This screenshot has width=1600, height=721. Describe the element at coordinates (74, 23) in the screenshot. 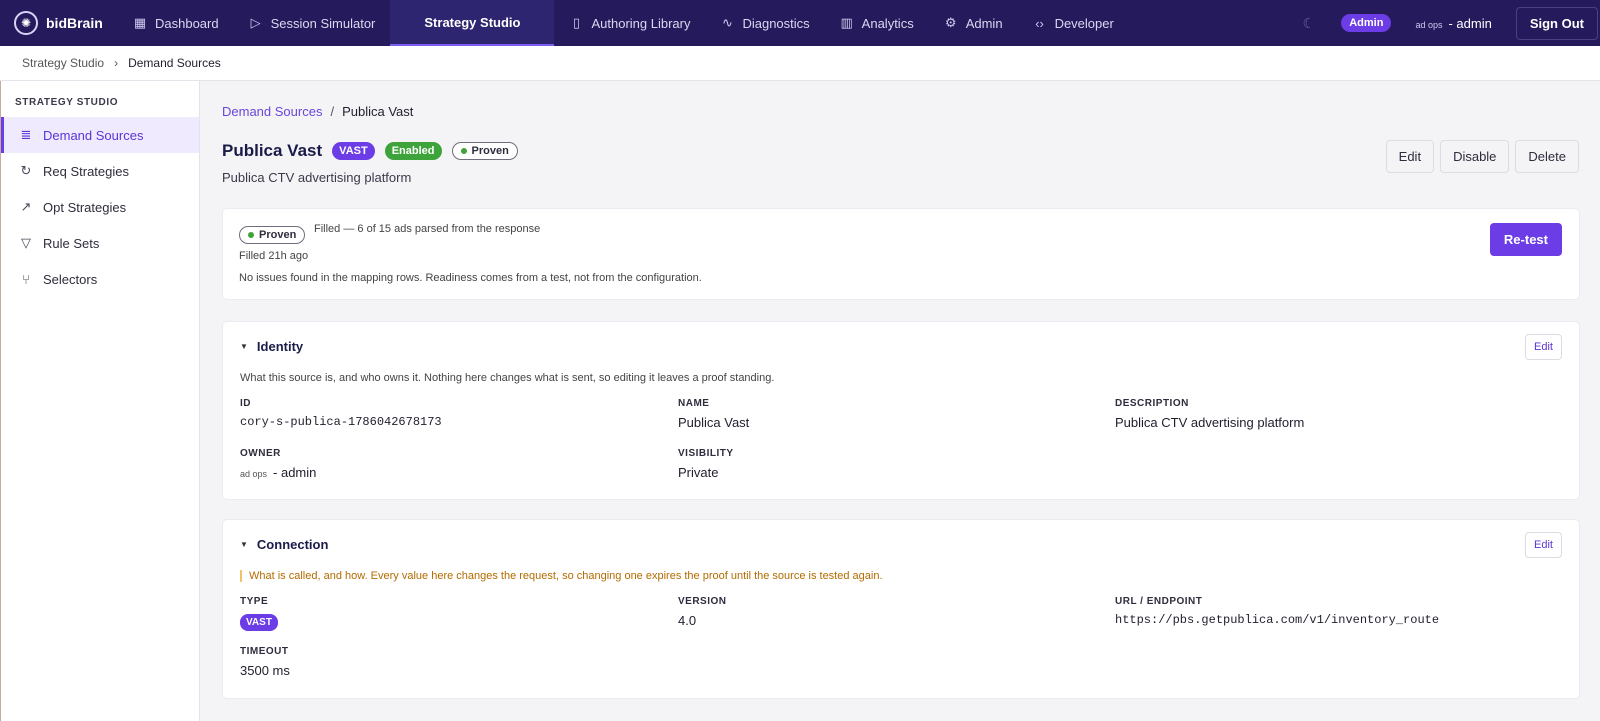

I see `brand-name: bidBrain` at that location.